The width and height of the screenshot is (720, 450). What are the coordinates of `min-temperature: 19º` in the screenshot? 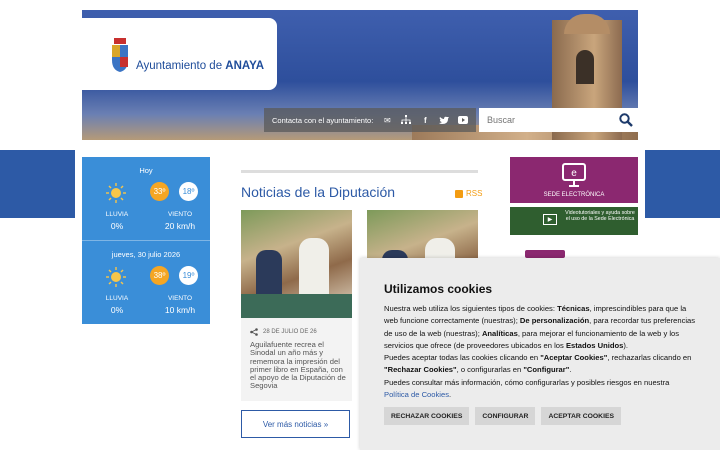 It's located at (188, 275).